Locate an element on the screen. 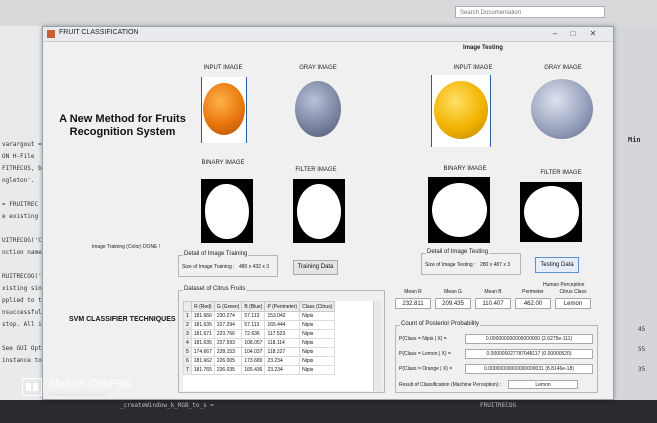 The width and height of the screenshot is (657, 423). min-label: Min is located at coordinates (634, 140).